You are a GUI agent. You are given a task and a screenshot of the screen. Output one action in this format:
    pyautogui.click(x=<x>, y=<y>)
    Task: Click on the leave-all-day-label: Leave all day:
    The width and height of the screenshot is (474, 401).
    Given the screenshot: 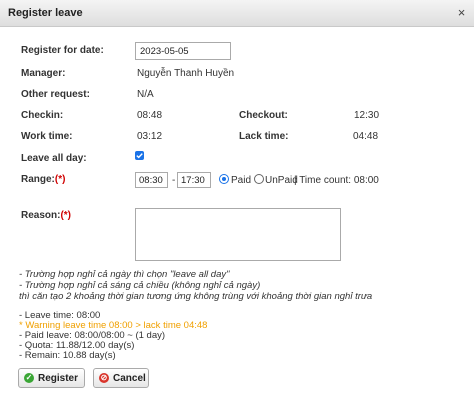 What is the action you would take?
    pyautogui.click(x=54, y=158)
    